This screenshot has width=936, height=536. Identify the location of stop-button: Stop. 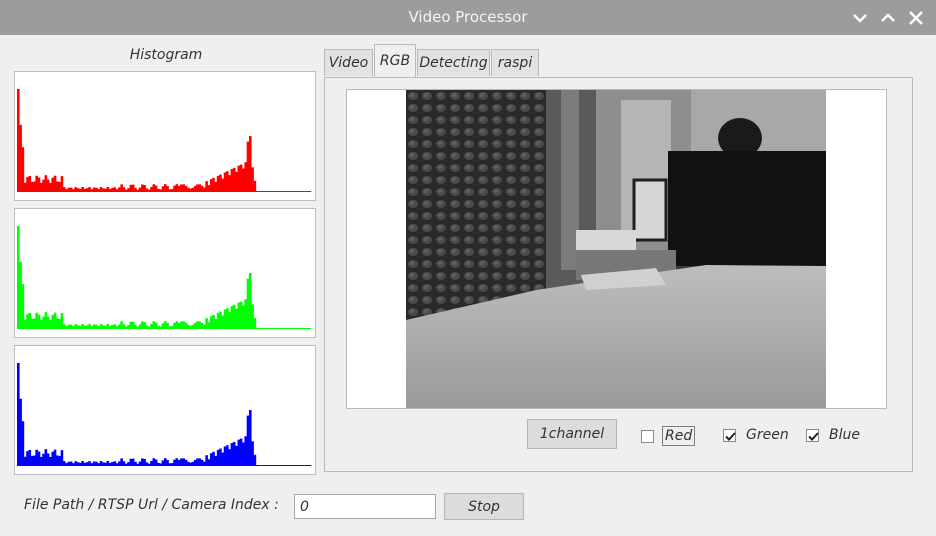
(484, 506).